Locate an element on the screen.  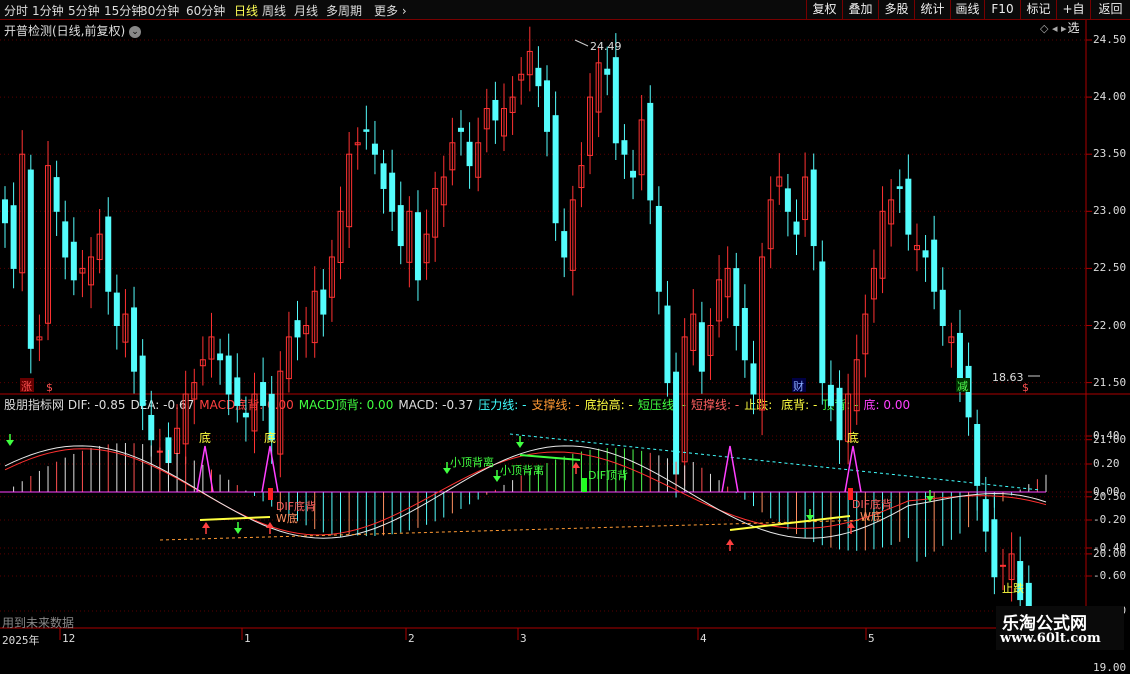
price-tick: 24.00 is located at coordinates (1109, 96).